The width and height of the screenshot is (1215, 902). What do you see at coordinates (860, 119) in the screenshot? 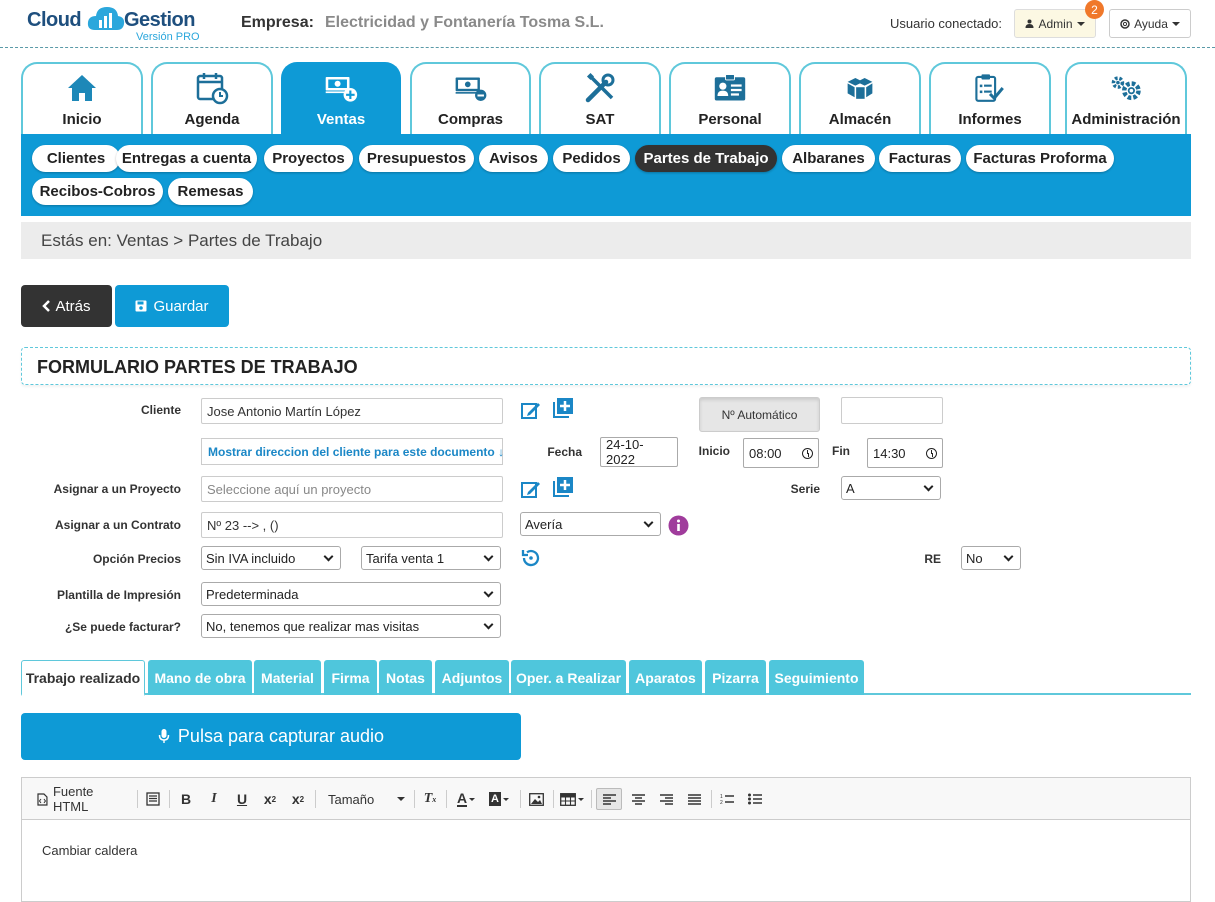
I see `module-label: Almacén` at bounding box center [860, 119].